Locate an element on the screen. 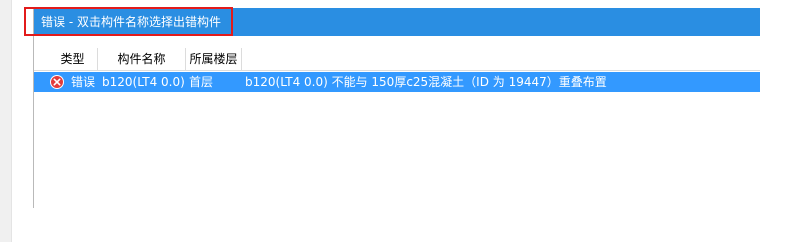  window-title: 错误 - 双击构件名称选择出错构件 is located at coordinates (131, 22).